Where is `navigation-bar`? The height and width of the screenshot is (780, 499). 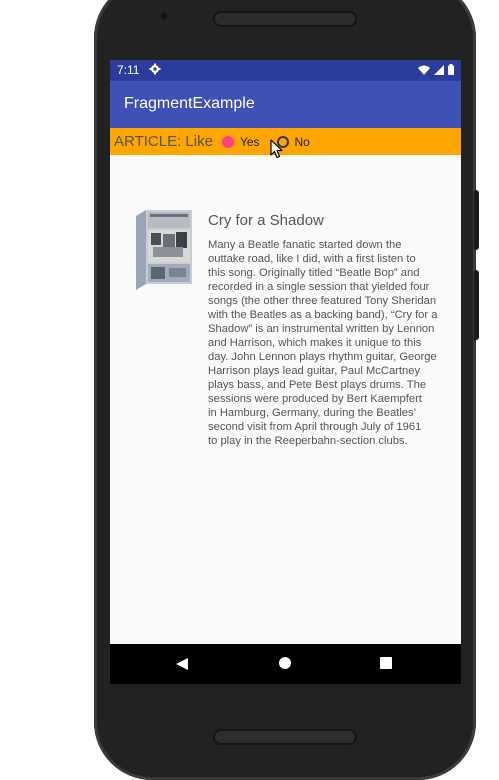
navigation-bar is located at coordinates (285, 664).